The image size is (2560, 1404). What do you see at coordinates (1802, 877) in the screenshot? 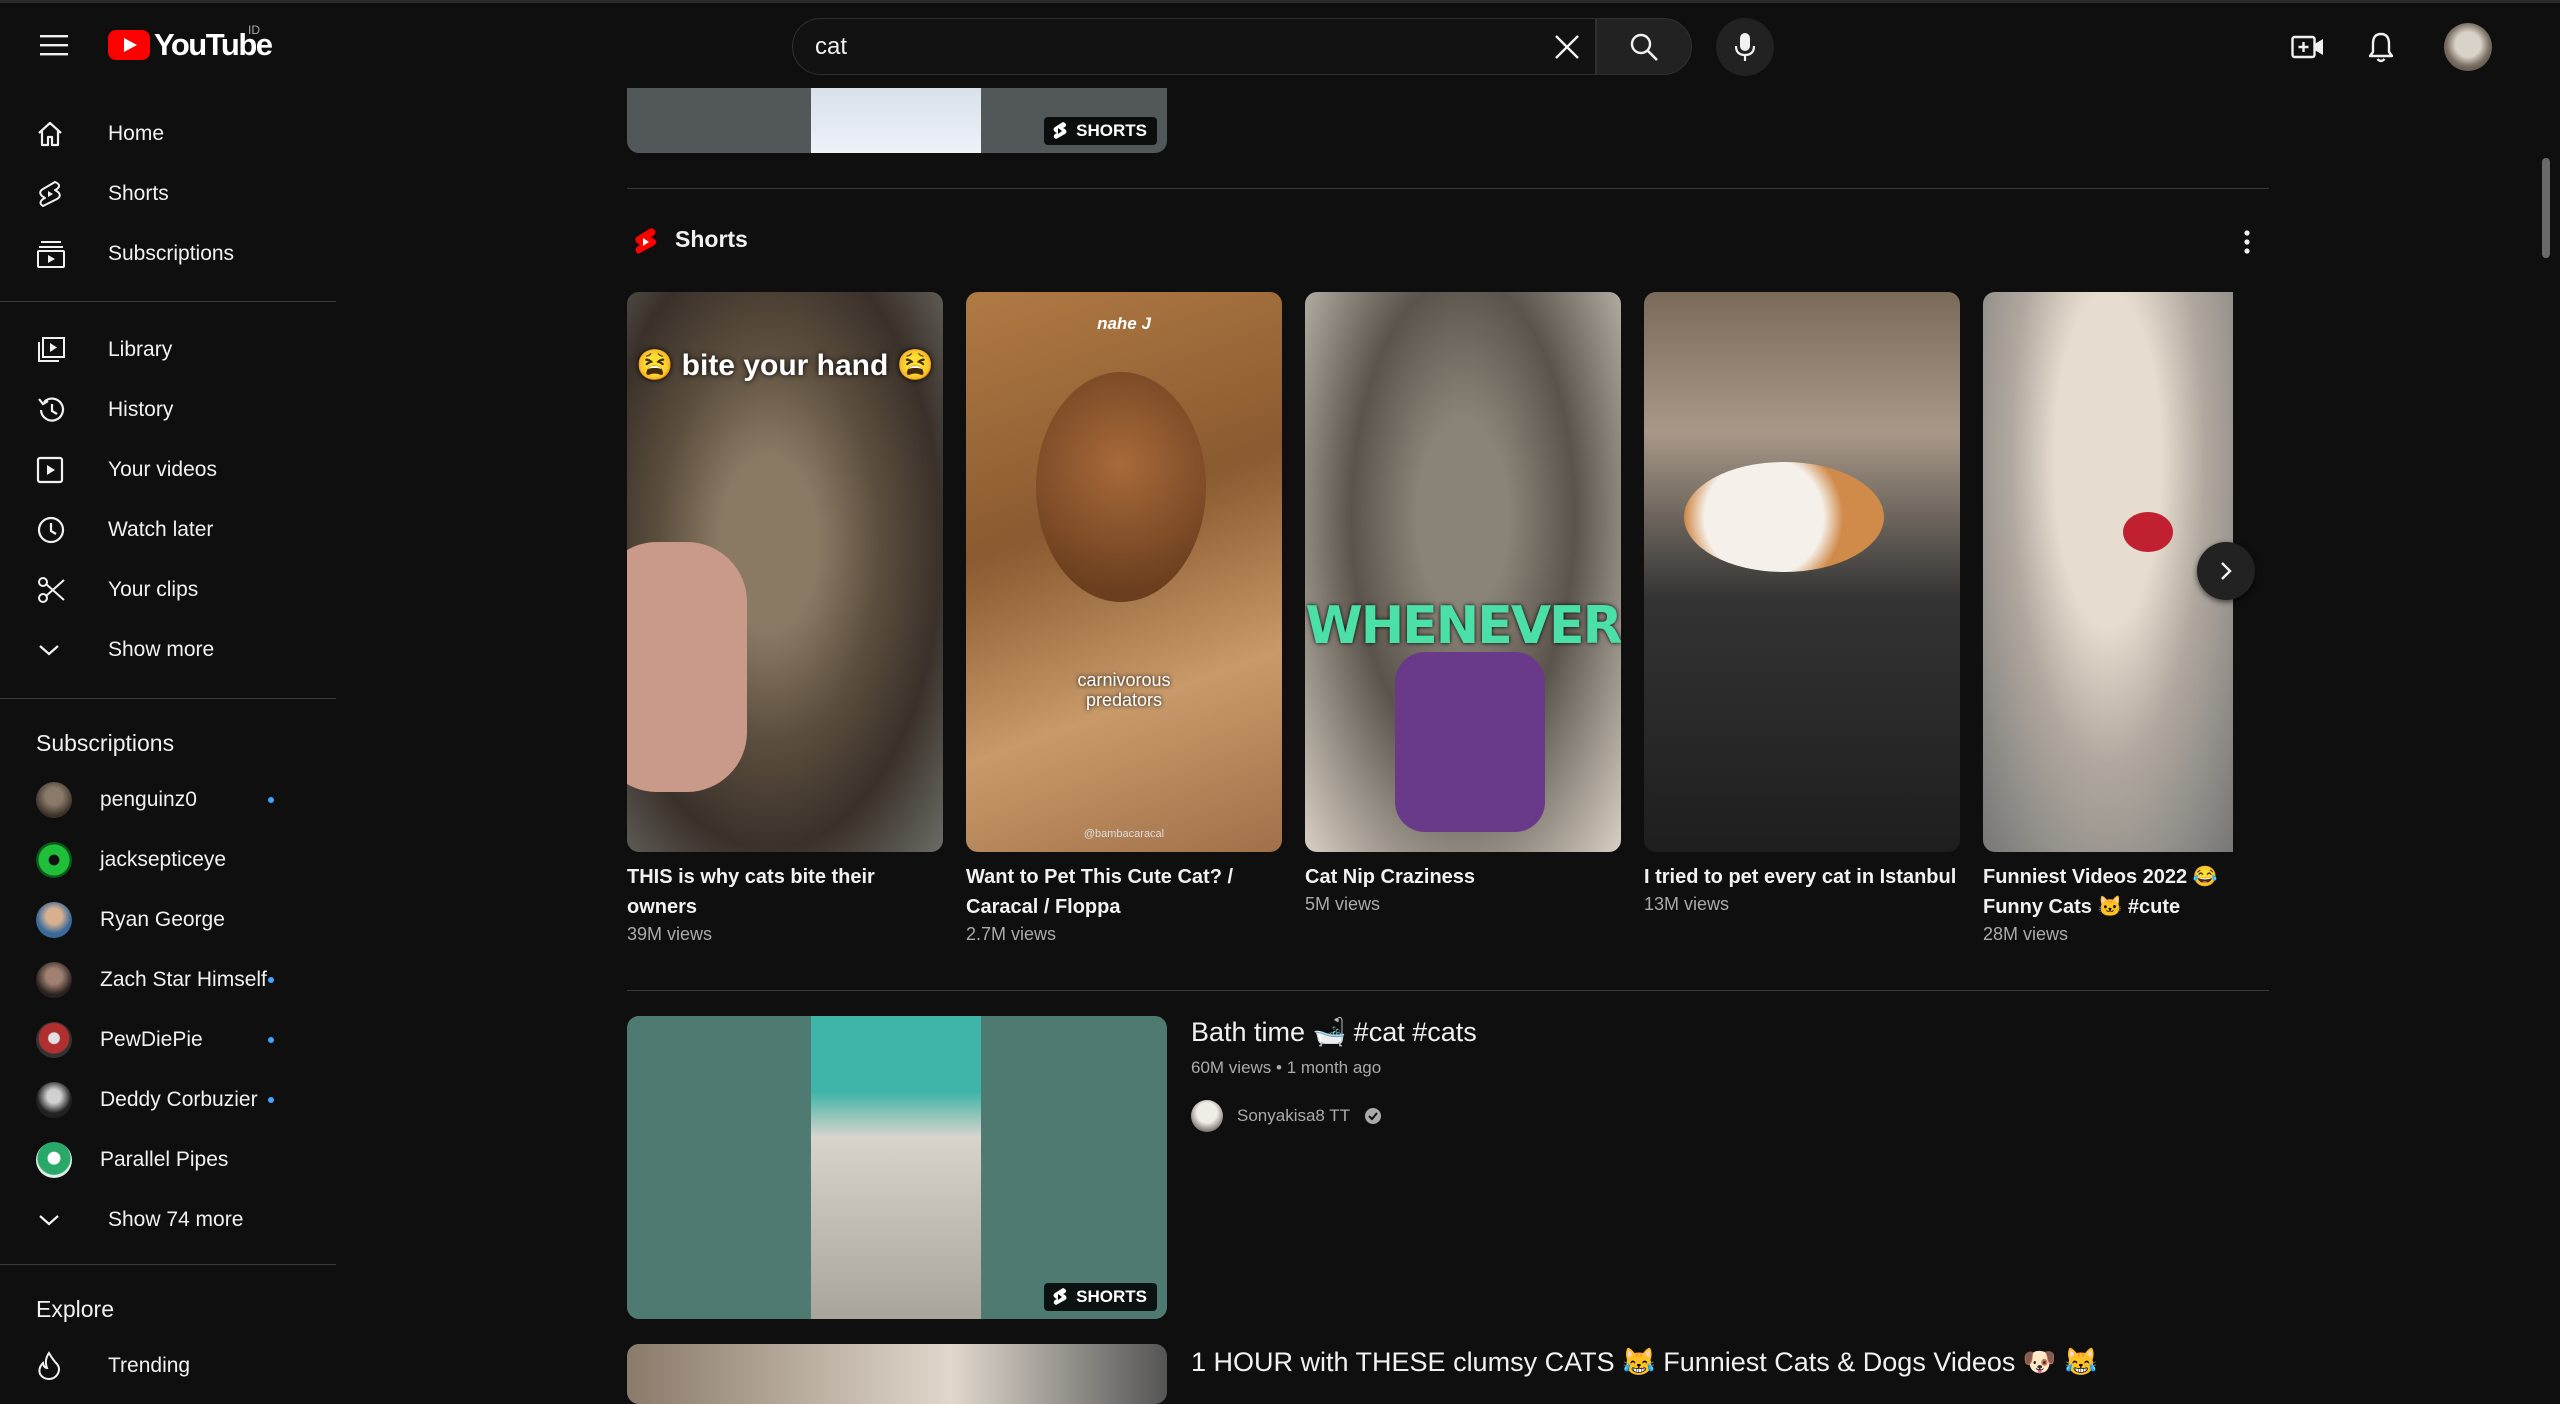
I see `short-title: I tried to pet every cat in Istanbul` at bounding box center [1802, 877].